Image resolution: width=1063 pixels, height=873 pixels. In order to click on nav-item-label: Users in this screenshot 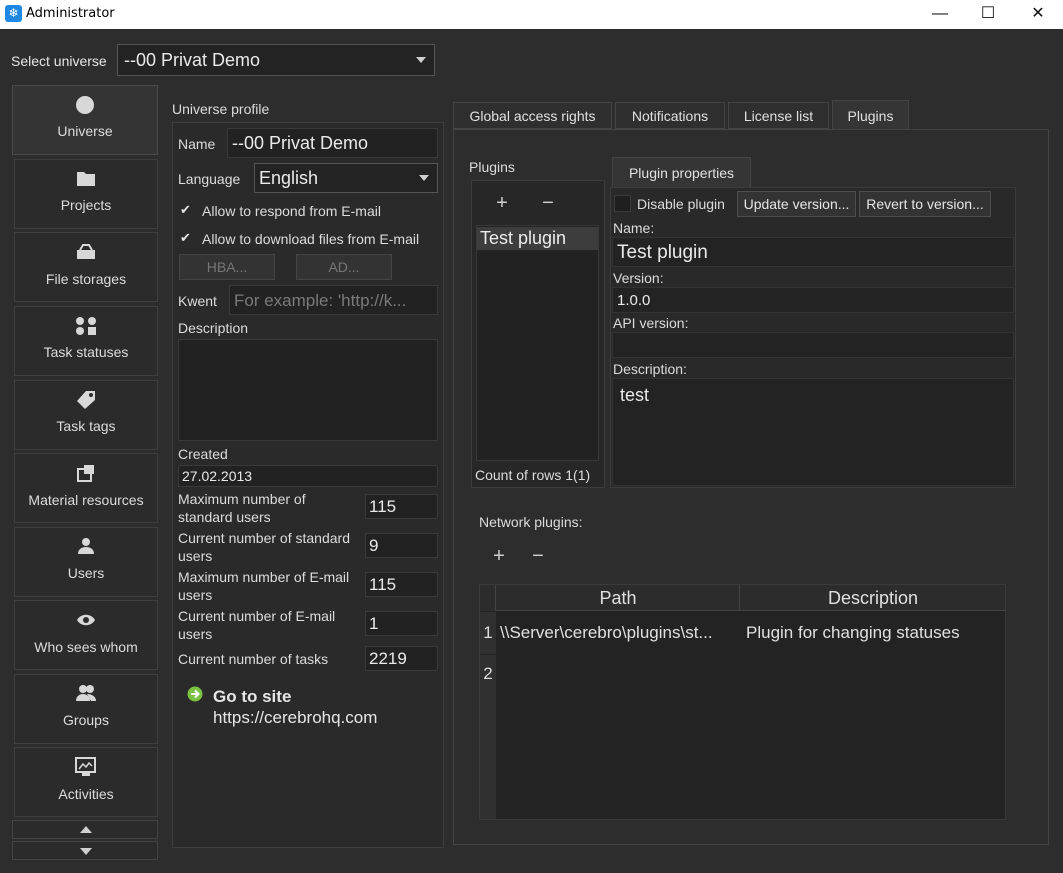, I will do `click(86, 573)`.